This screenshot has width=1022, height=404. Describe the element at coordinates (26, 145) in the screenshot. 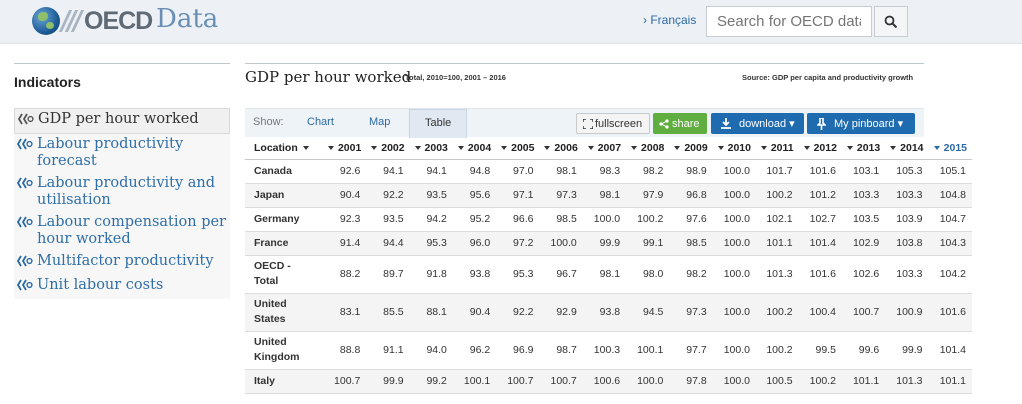

I see `double-chevron-icon` at that location.